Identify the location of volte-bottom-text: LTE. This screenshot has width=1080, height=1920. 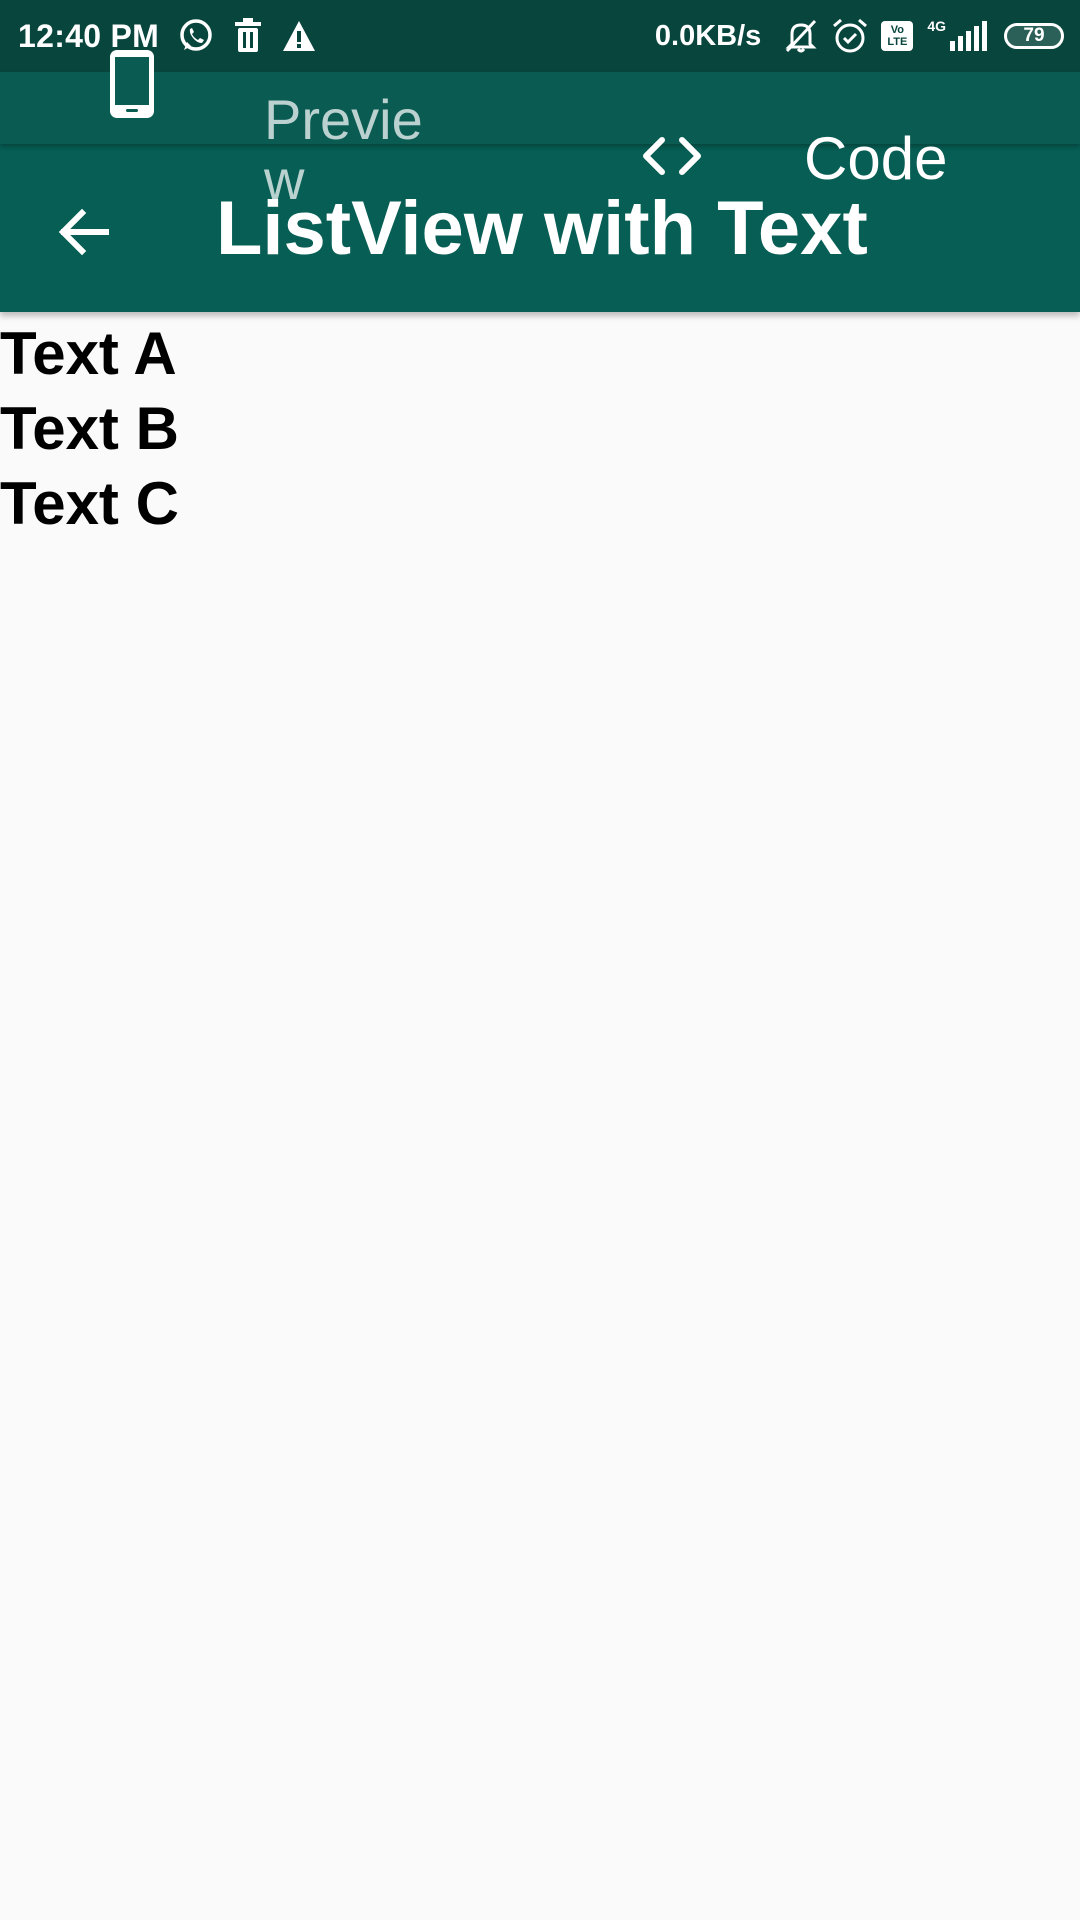
(897, 42).